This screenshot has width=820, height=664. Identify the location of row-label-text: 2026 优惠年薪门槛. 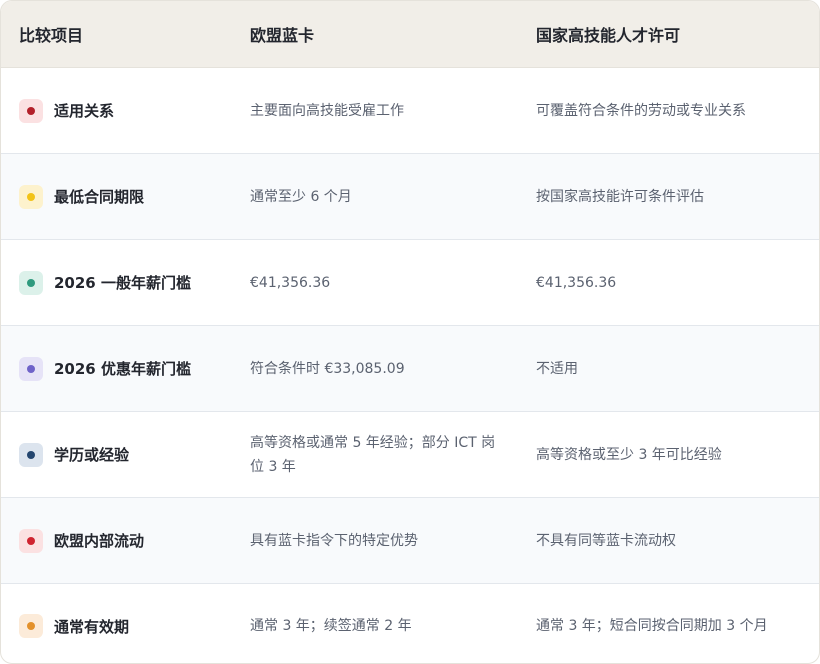
(122, 369).